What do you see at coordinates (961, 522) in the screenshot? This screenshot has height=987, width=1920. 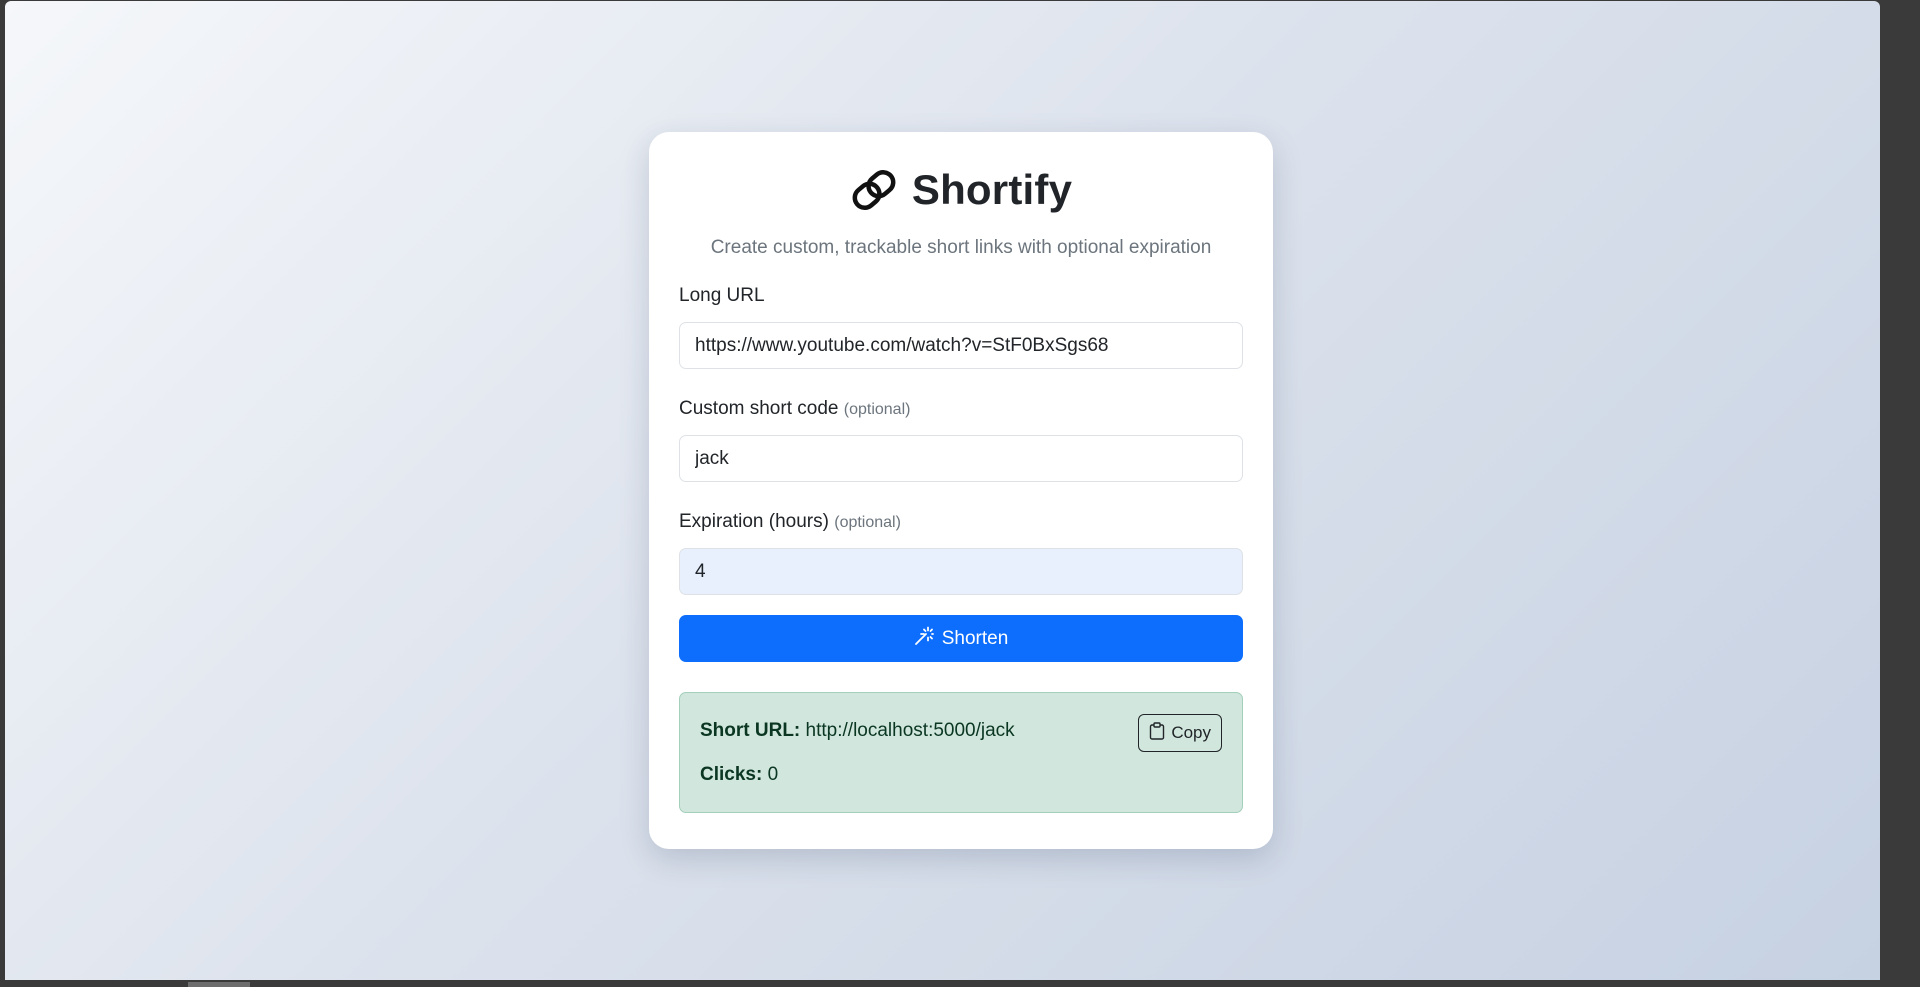 I see `expiration-label: Expiration (hours) (optional)` at bounding box center [961, 522].